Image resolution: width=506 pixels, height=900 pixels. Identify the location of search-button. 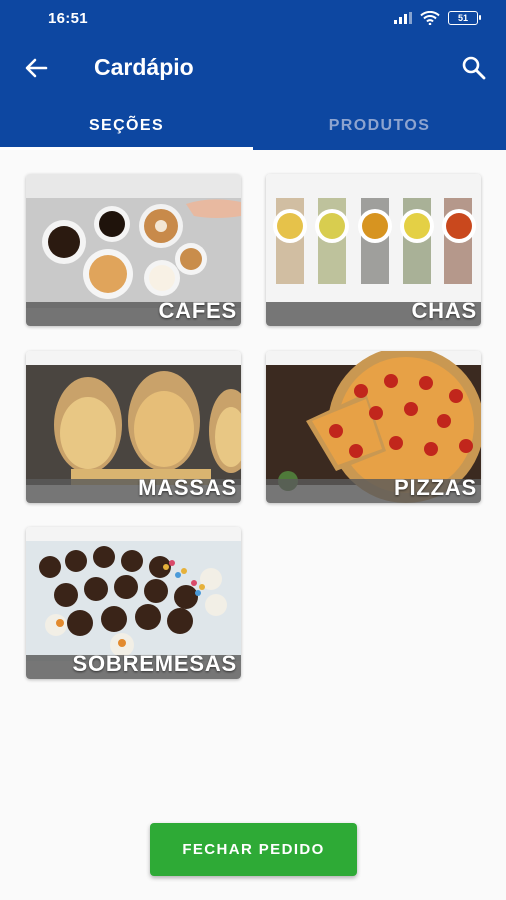
(474, 68).